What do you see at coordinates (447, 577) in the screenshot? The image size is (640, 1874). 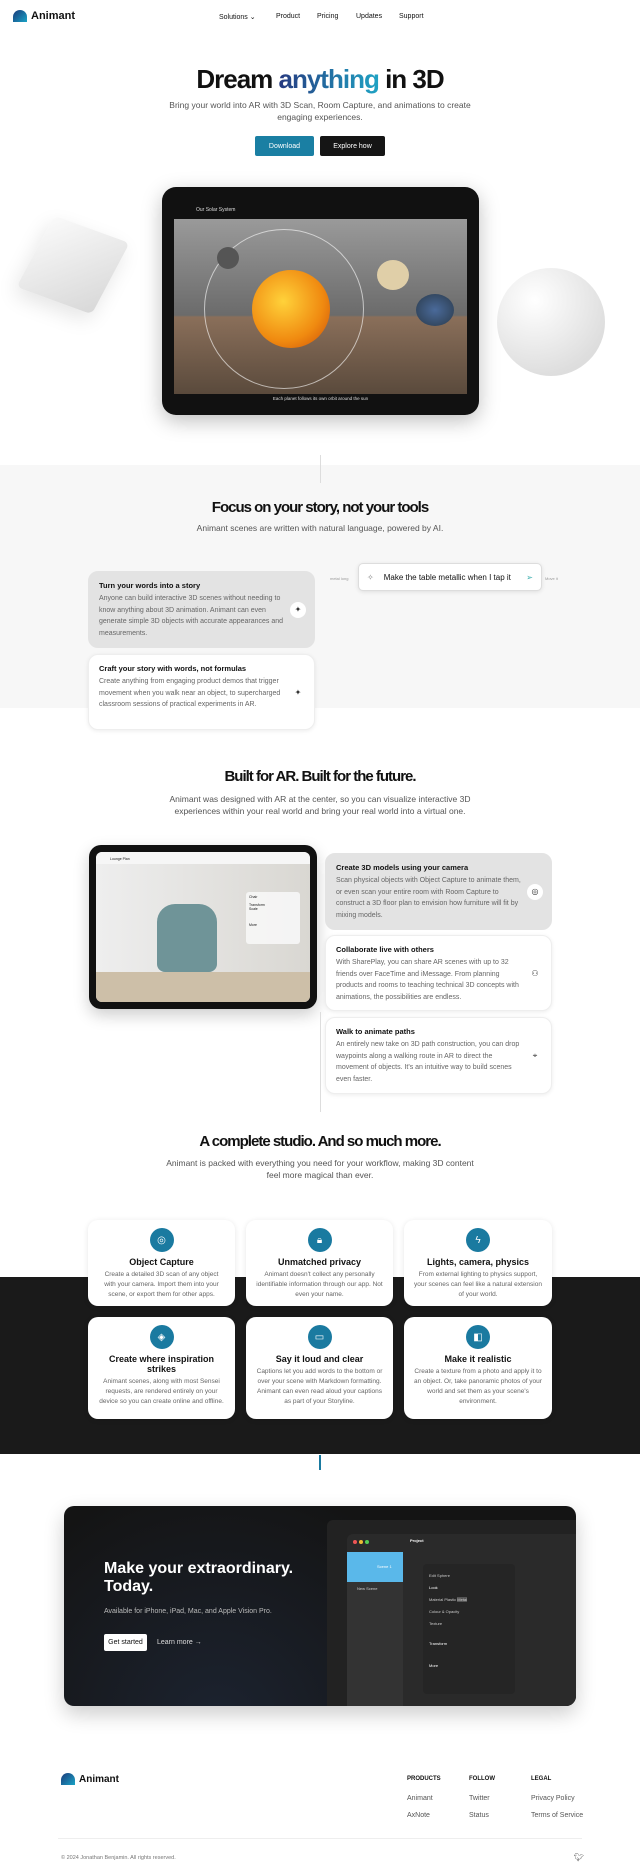 I see `prompt-text: Make the table metallic when I tap it` at bounding box center [447, 577].